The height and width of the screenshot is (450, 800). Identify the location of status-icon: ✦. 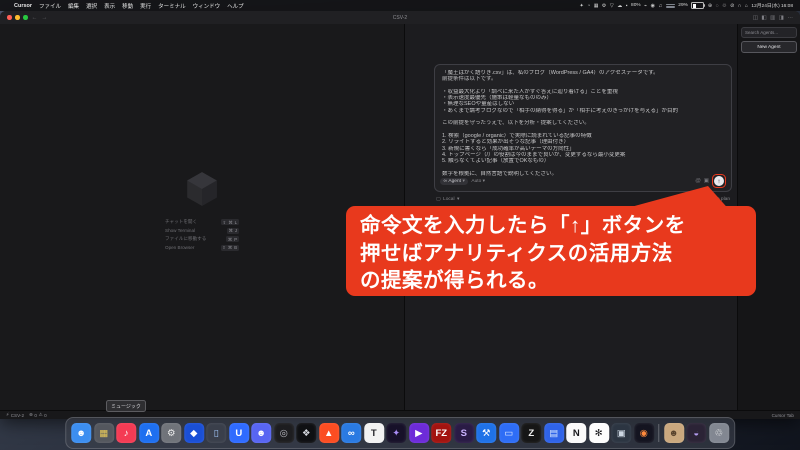
(581, 6).